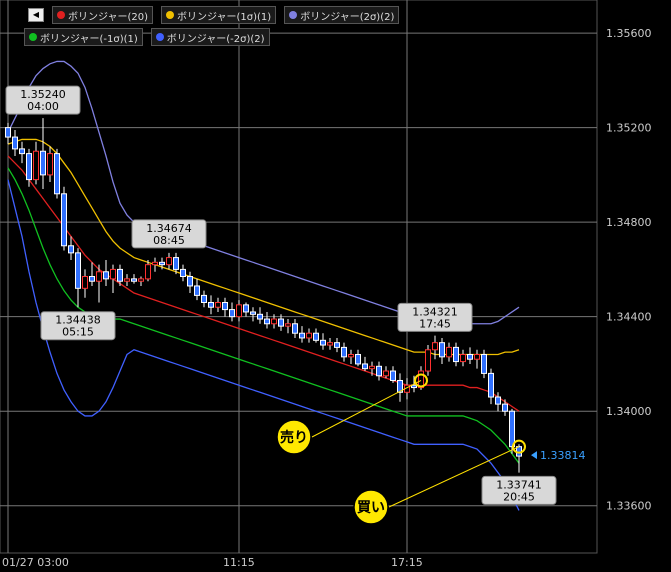 Image resolution: width=671 pixels, height=572 pixels. What do you see at coordinates (224, 17) in the screenshot?
I see `legend-label: ボリンジャー(1σ)(1)` at bounding box center [224, 17].